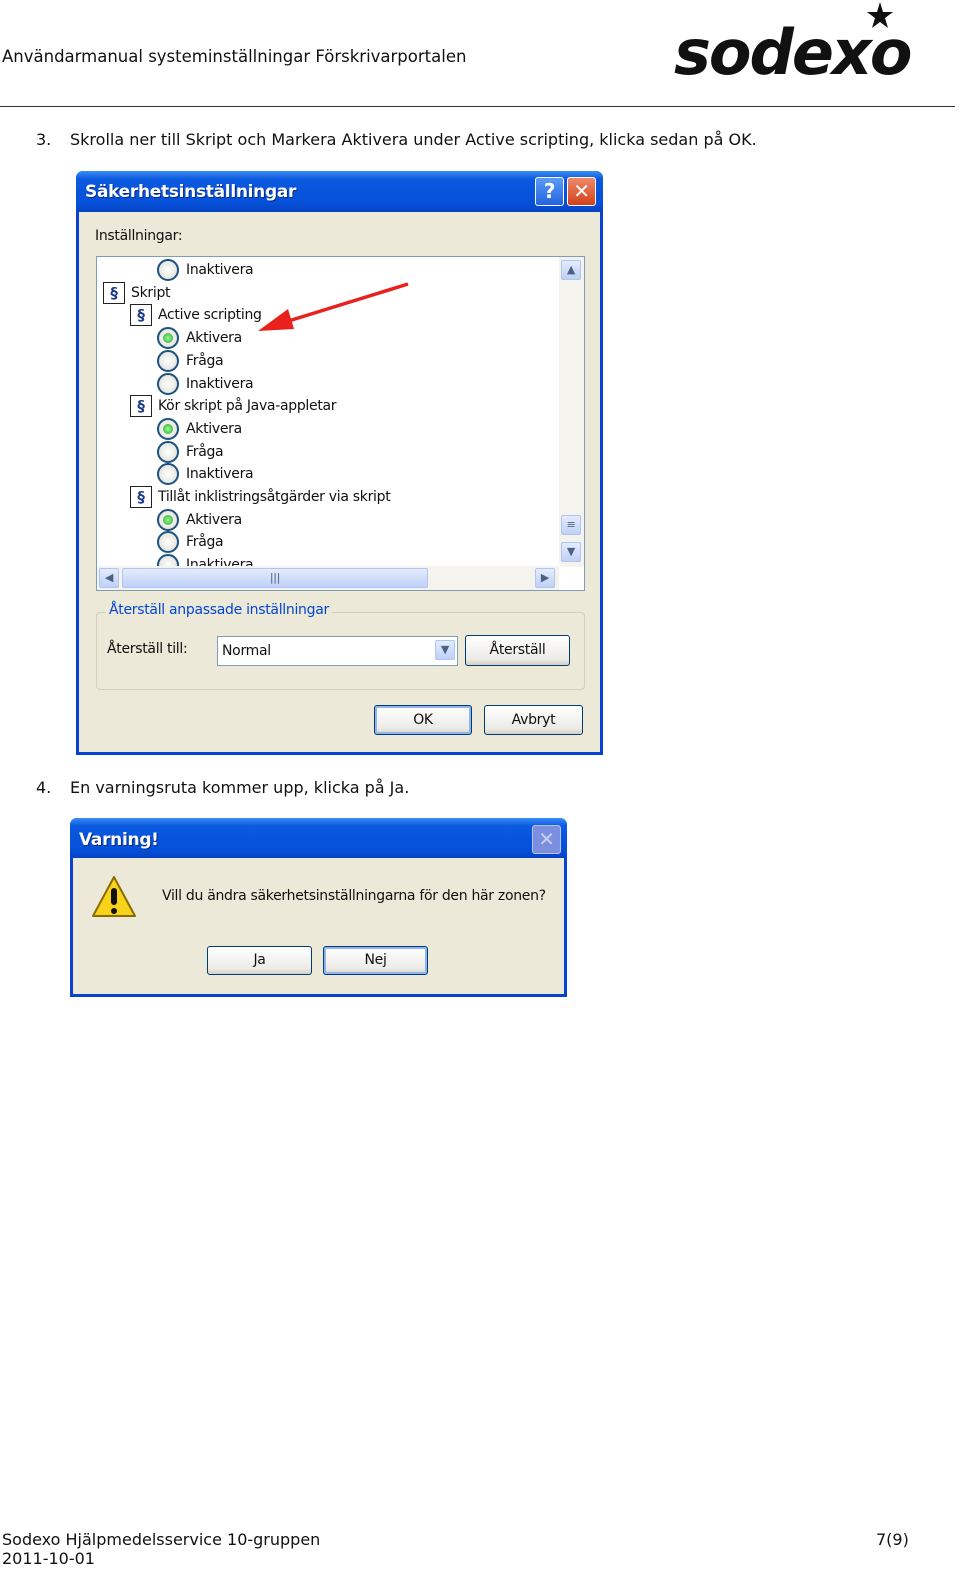 Image resolution: width=960 pixels, height=1571 pixels. I want to click on help-button: ?, so click(549, 191).